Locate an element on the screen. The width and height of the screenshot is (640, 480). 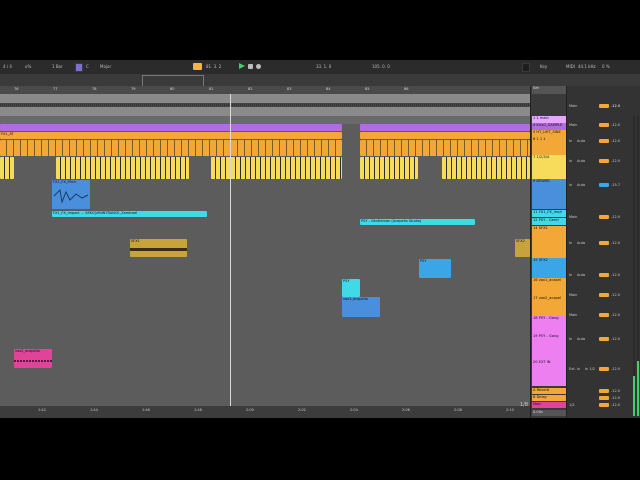
track-header: 18 PSY - Gang is located at coordinates (549, 325).